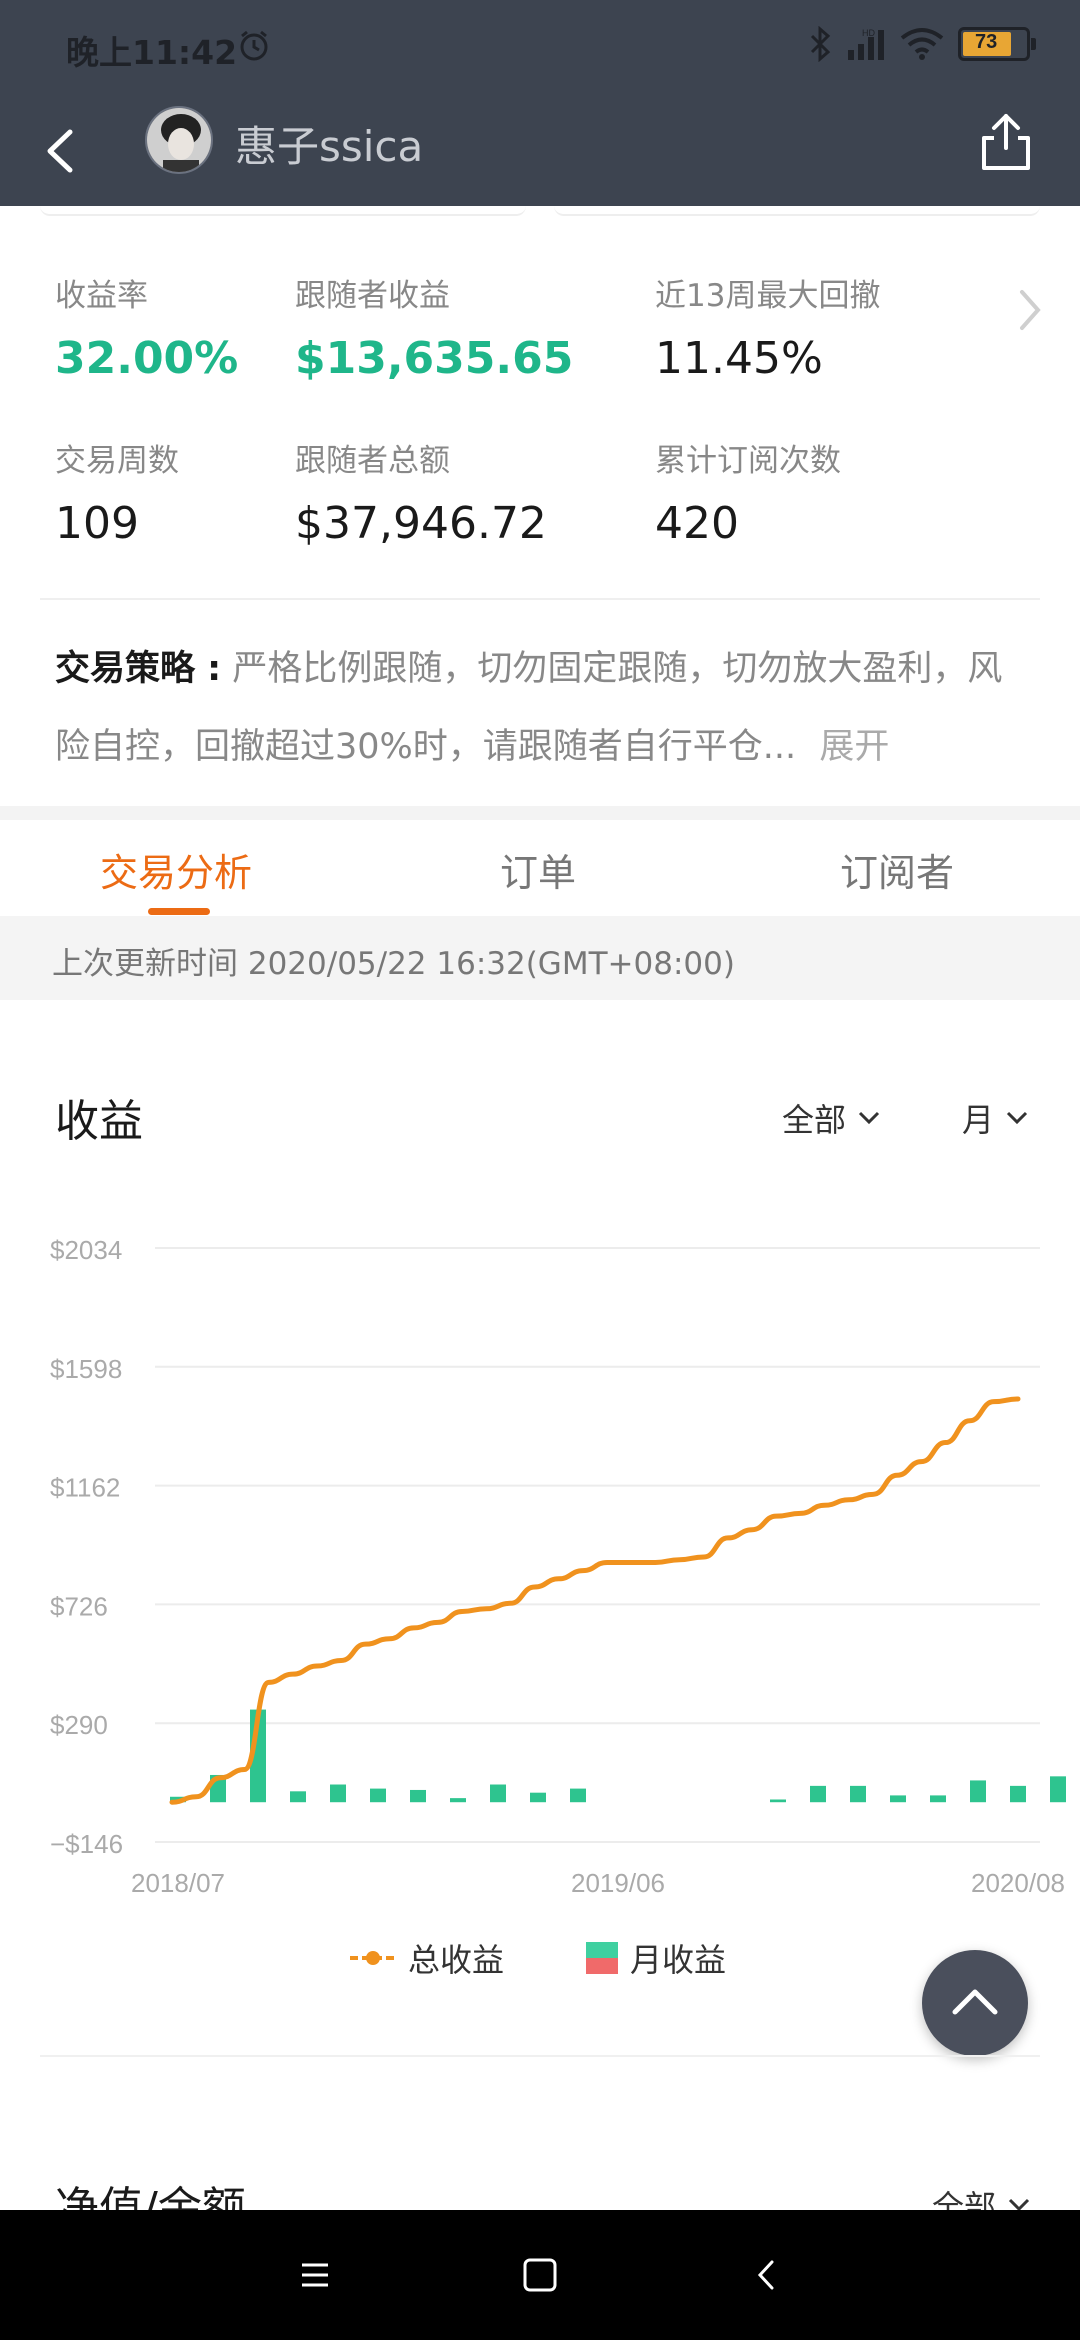  I want to click on stat-label: 跟随者总额, so click(372, 461).